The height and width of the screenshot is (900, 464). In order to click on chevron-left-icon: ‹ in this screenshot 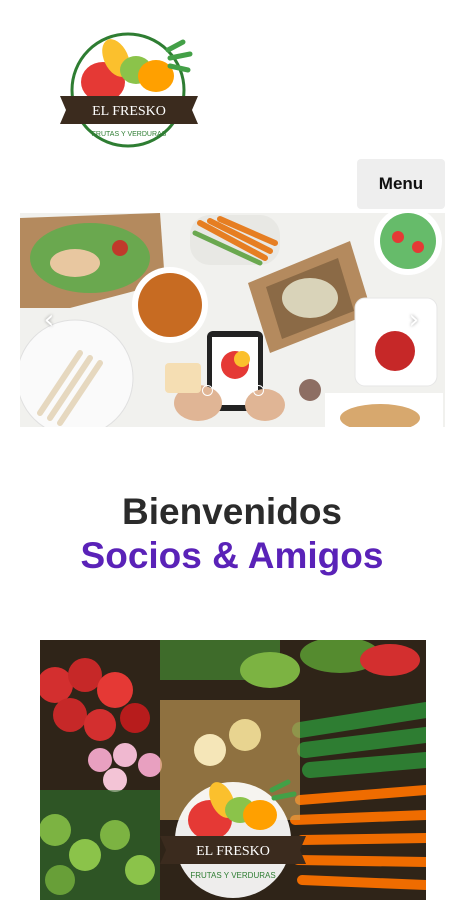, I will do `click(49, 320)`.